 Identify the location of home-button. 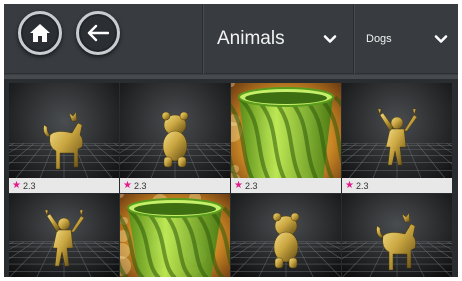
(40, 33).